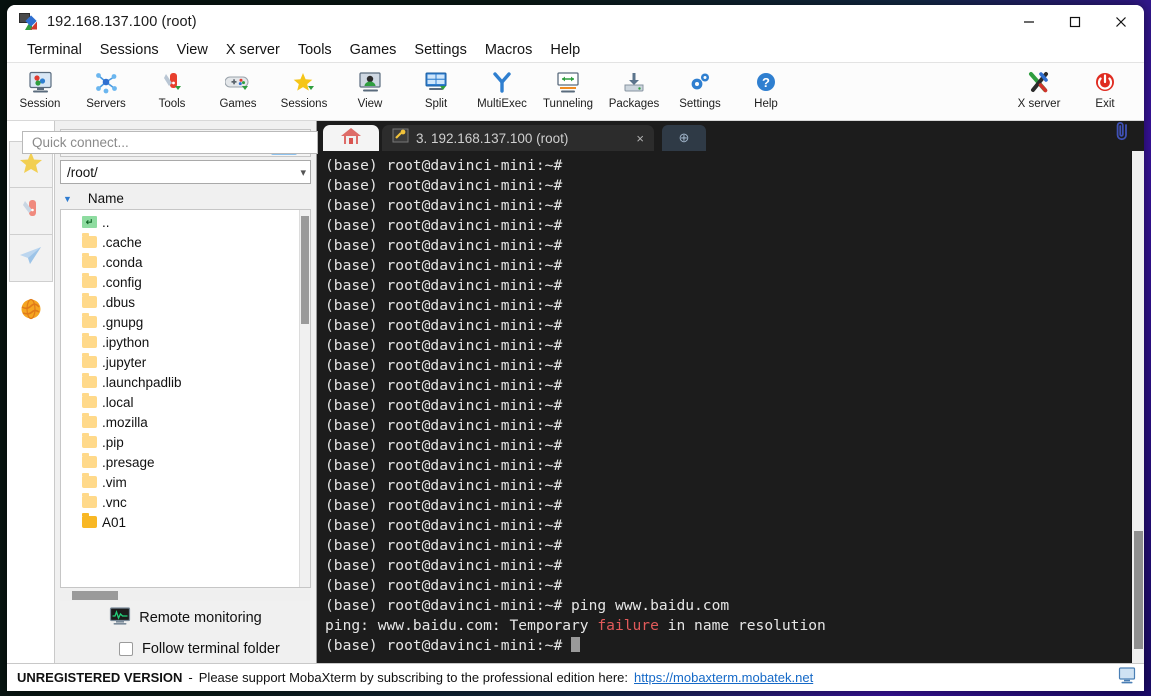 The image size is (1151, 696). Describe the element at coordinates (700, 104) in the screenshot. I see `toolbar-settings-label: Settings` at that location.